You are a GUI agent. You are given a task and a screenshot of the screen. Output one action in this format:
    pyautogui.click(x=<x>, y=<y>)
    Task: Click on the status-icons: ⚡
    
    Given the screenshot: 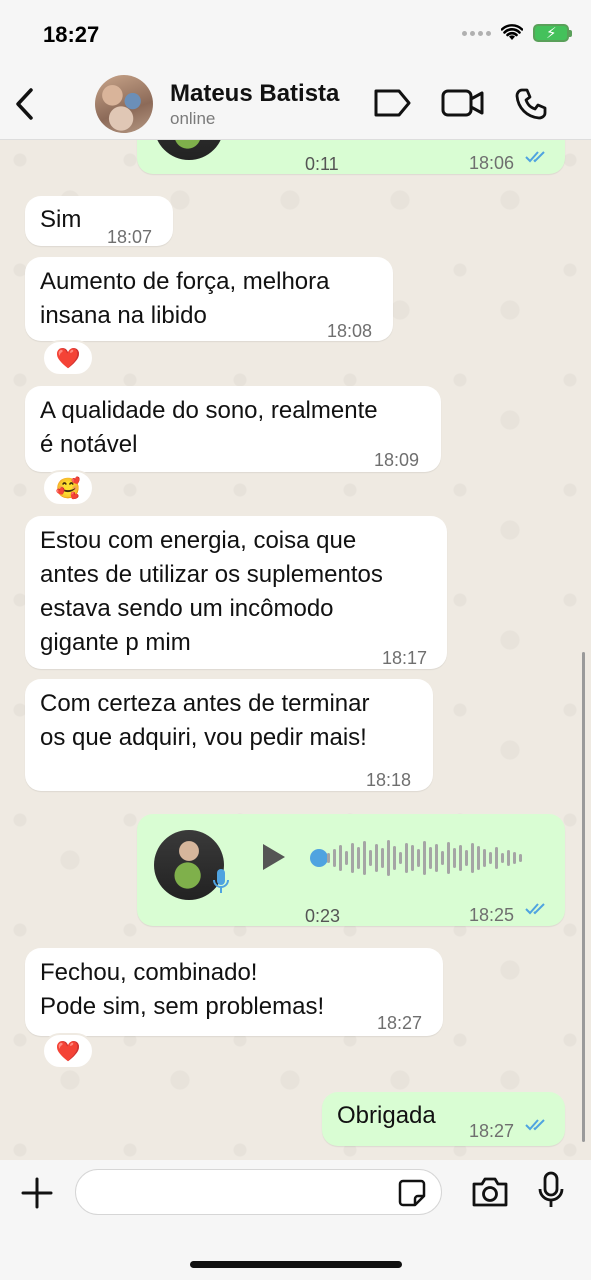 What is the action you would take?
    pyautogui.click(x=517, y=33)
    